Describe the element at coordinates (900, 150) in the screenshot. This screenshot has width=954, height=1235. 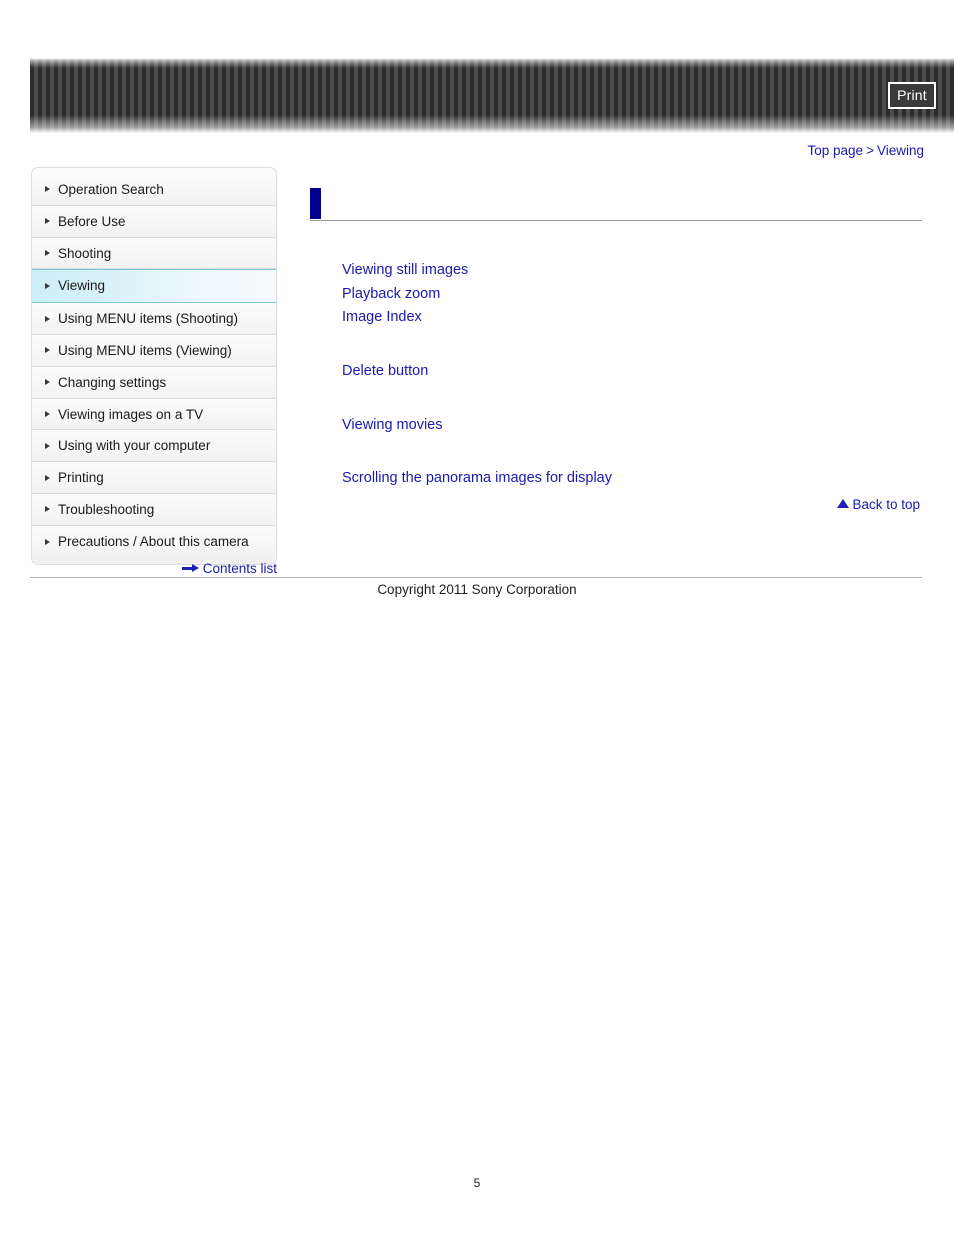
I see `breadcrumb-current: Viewing` at that location.